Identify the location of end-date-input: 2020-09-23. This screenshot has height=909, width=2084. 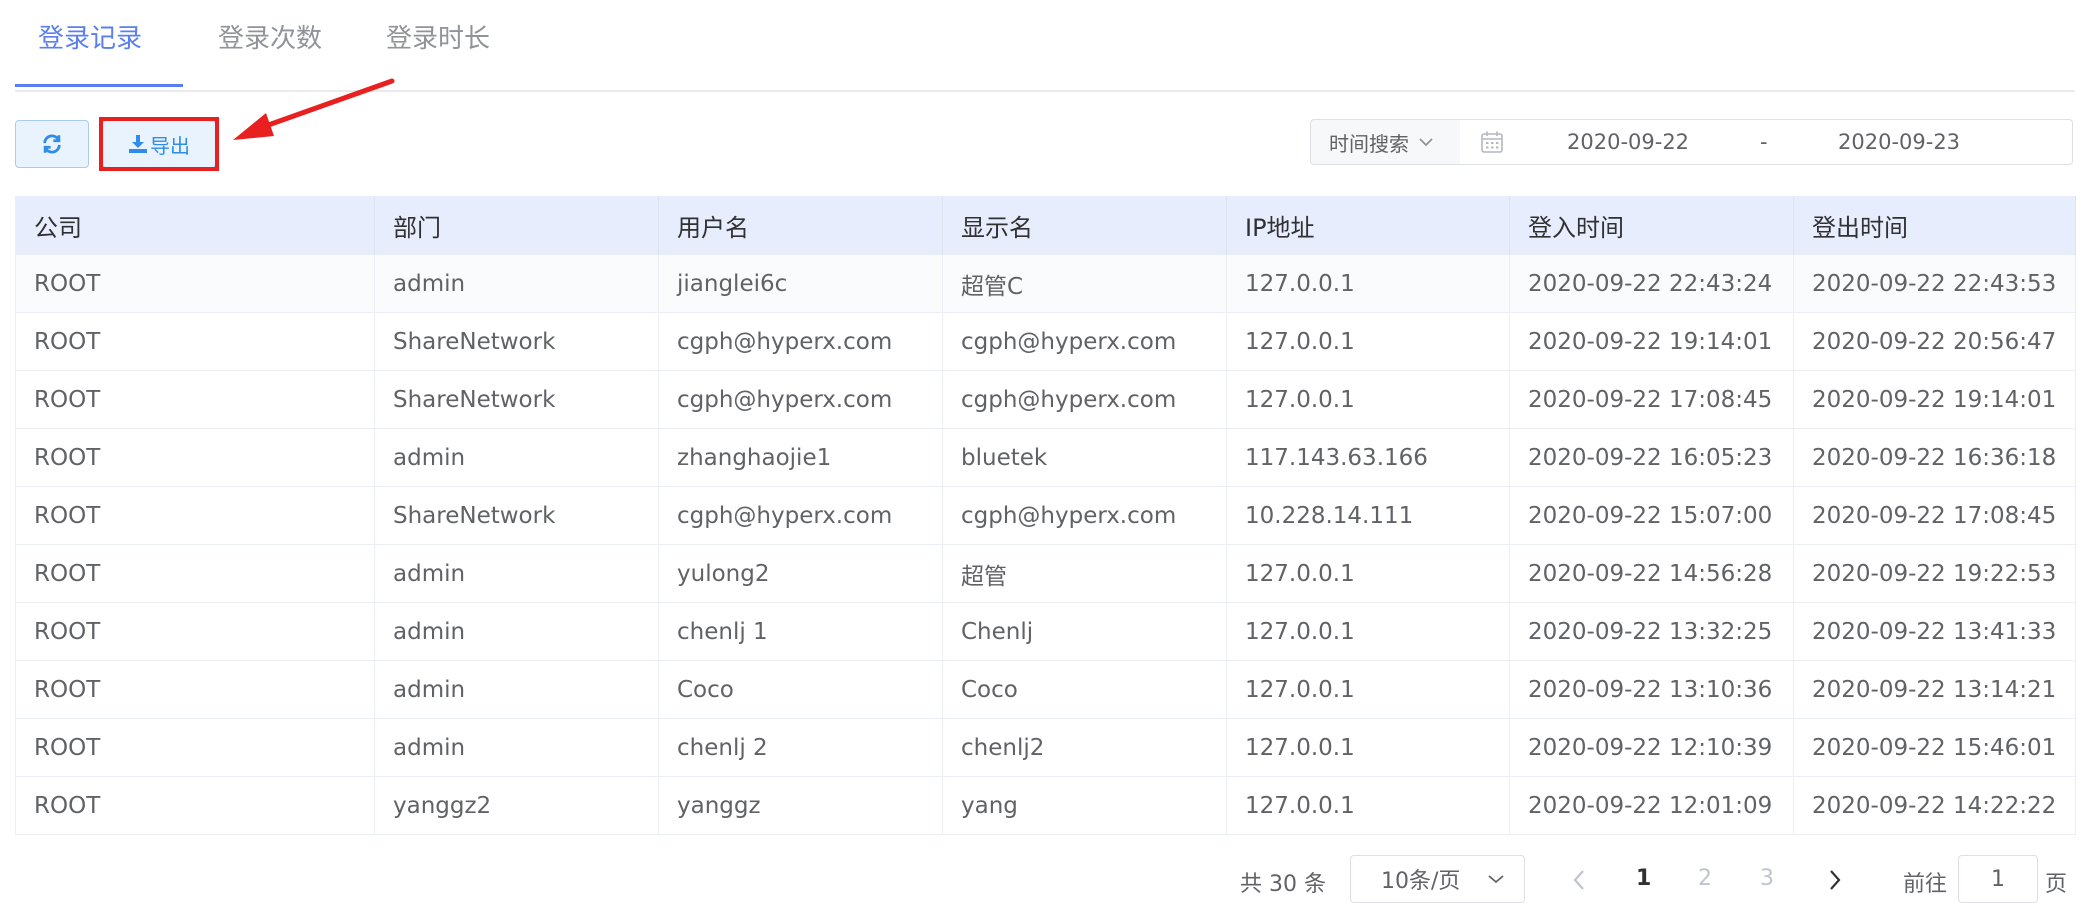
(1899, 142).